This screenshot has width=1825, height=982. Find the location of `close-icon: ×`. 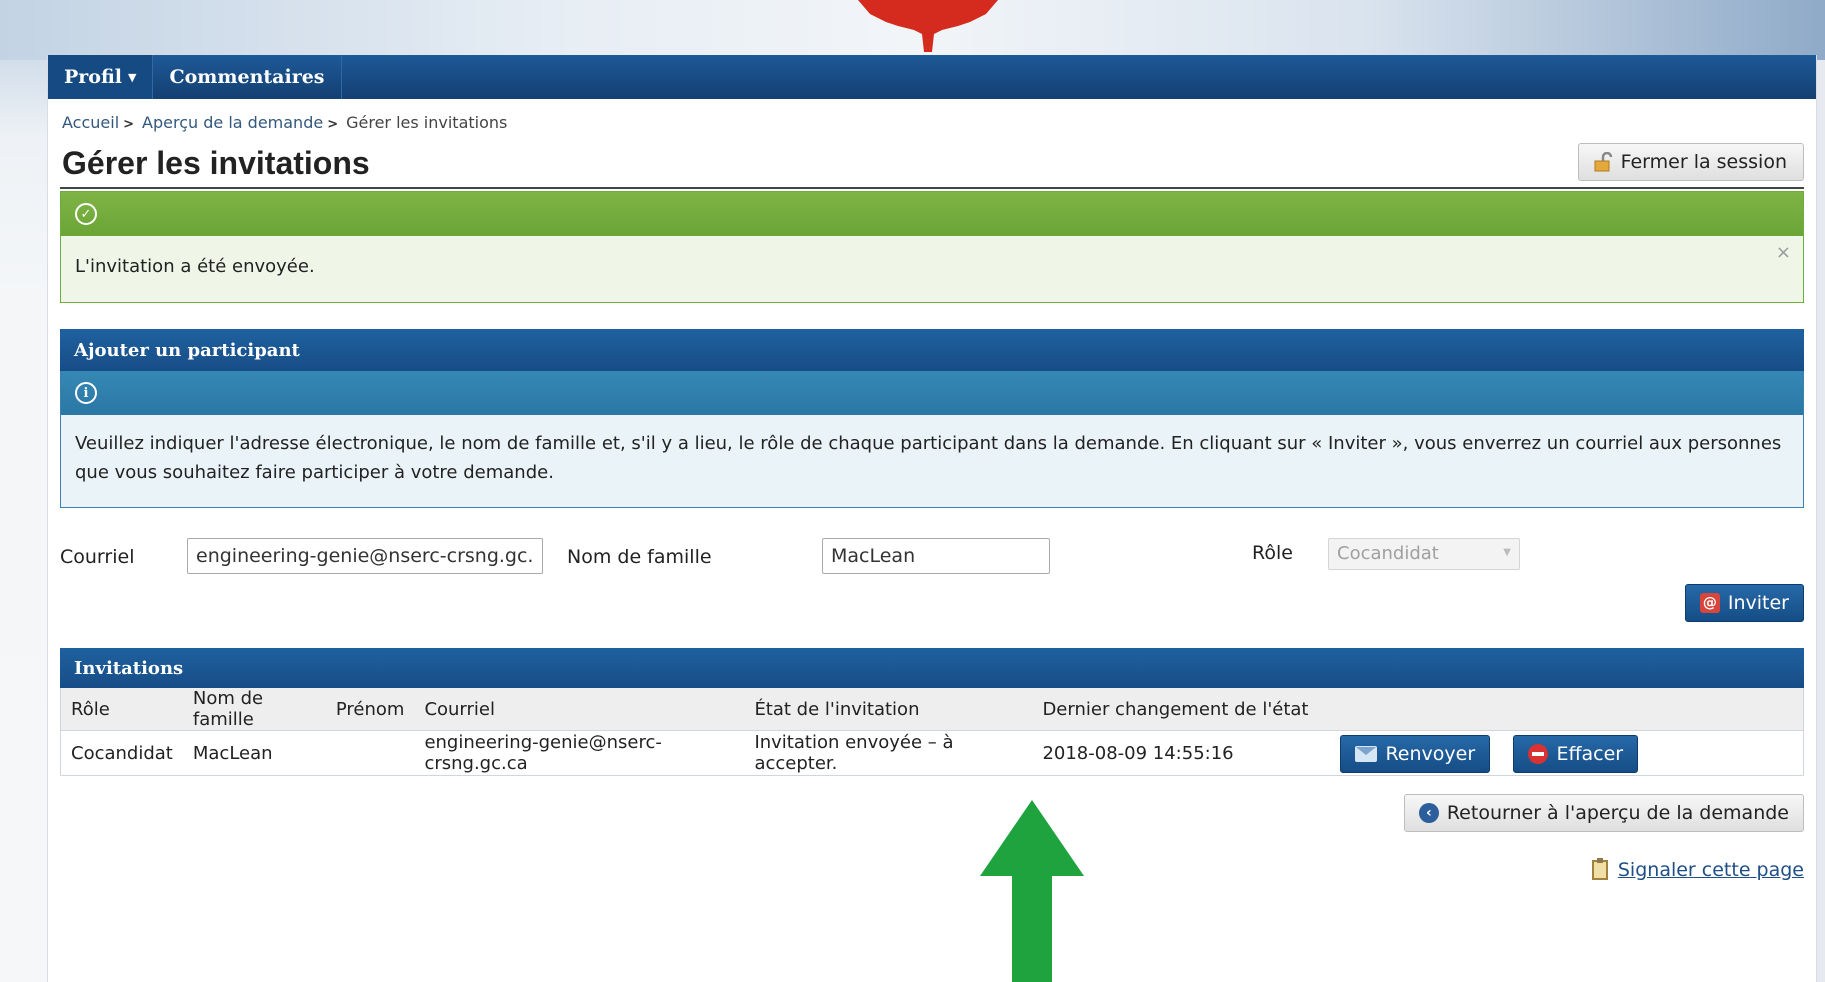

close-icon: × is located at coordinates (1783, 252).